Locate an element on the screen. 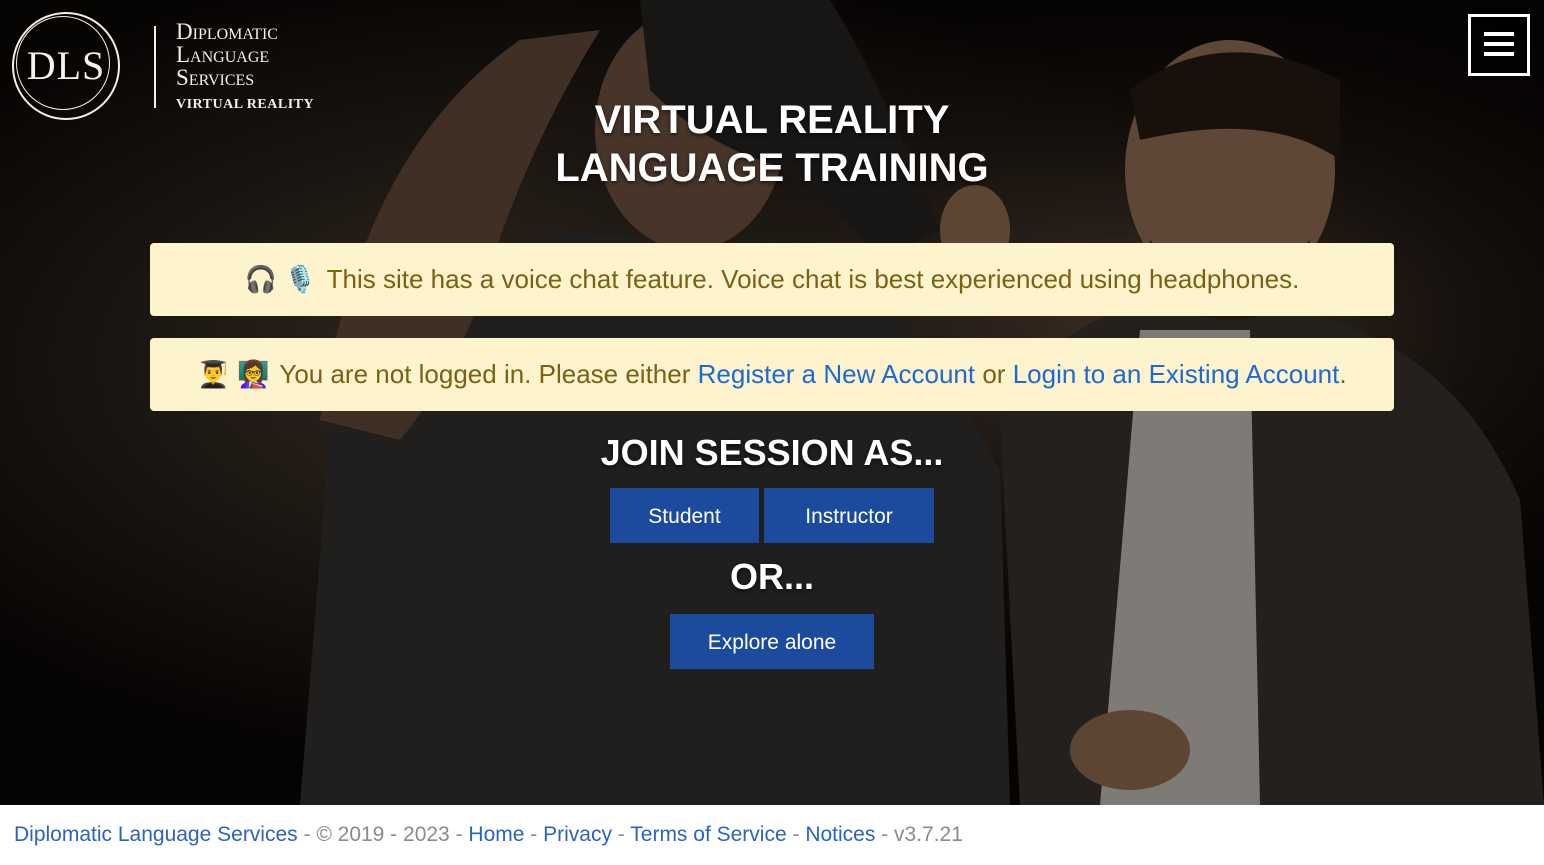 The image size is (1544, 865). footer-home-link: Home is located at coordinates (496, 834).